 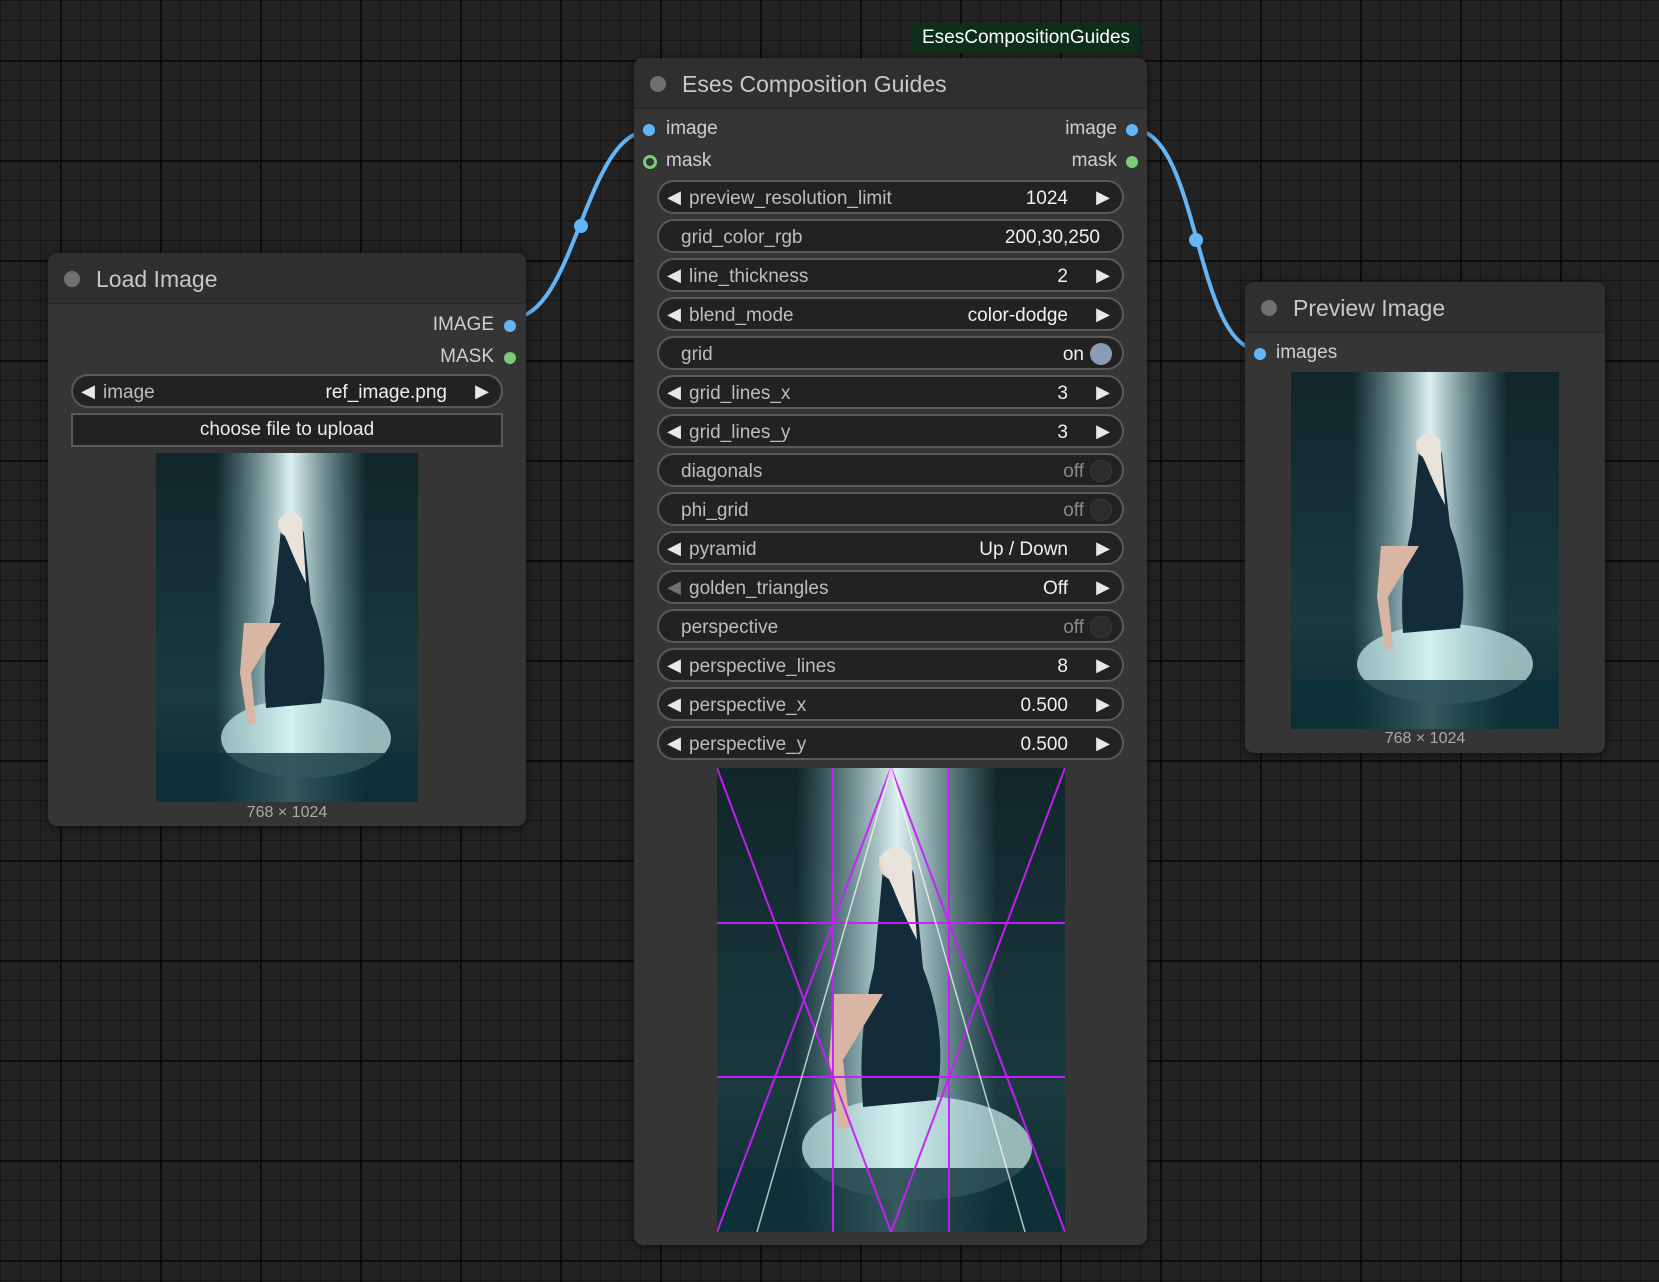 What do you see at coordinates (1062, 666) in the screenshot?
I see `widget-value: 8` at bounding box center [1062, 666].